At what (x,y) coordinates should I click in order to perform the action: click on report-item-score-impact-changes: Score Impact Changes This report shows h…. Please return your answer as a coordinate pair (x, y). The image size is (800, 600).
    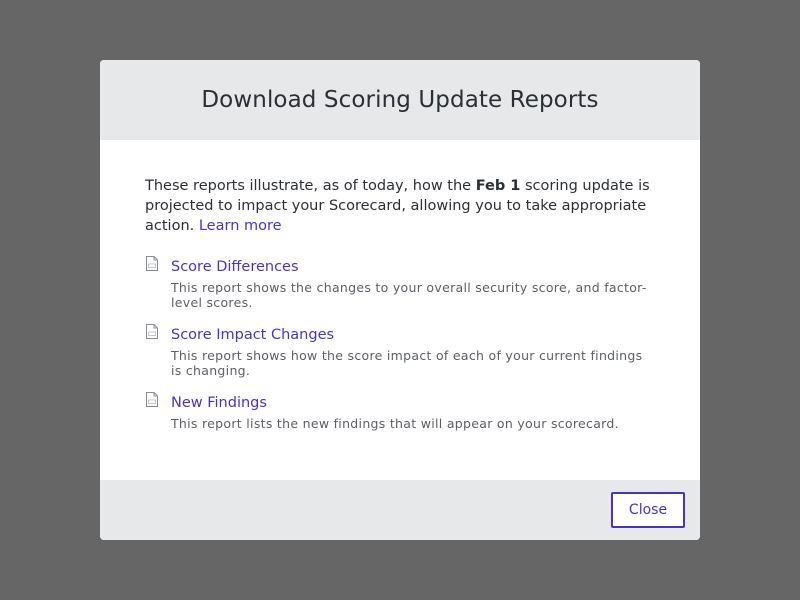
    Looking at the image, I should click on (400, 351).